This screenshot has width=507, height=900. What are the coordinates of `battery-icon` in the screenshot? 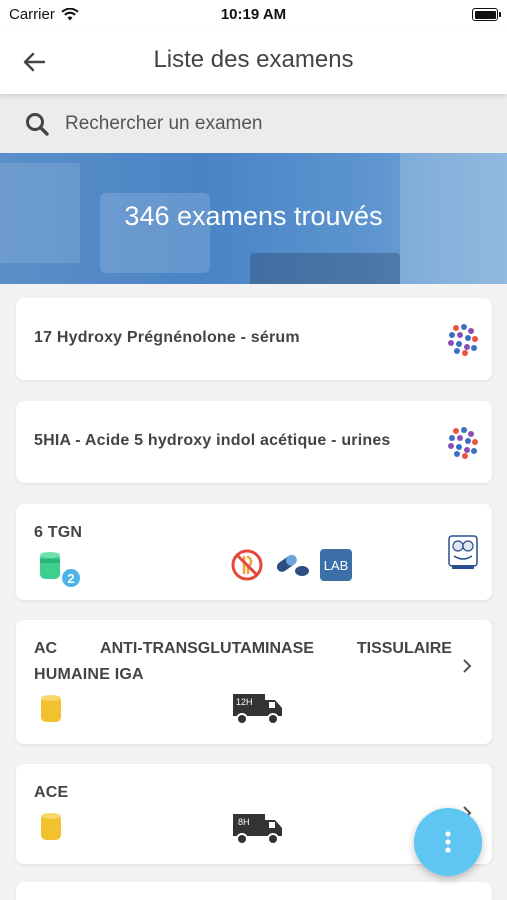 It's located at (486, 14).